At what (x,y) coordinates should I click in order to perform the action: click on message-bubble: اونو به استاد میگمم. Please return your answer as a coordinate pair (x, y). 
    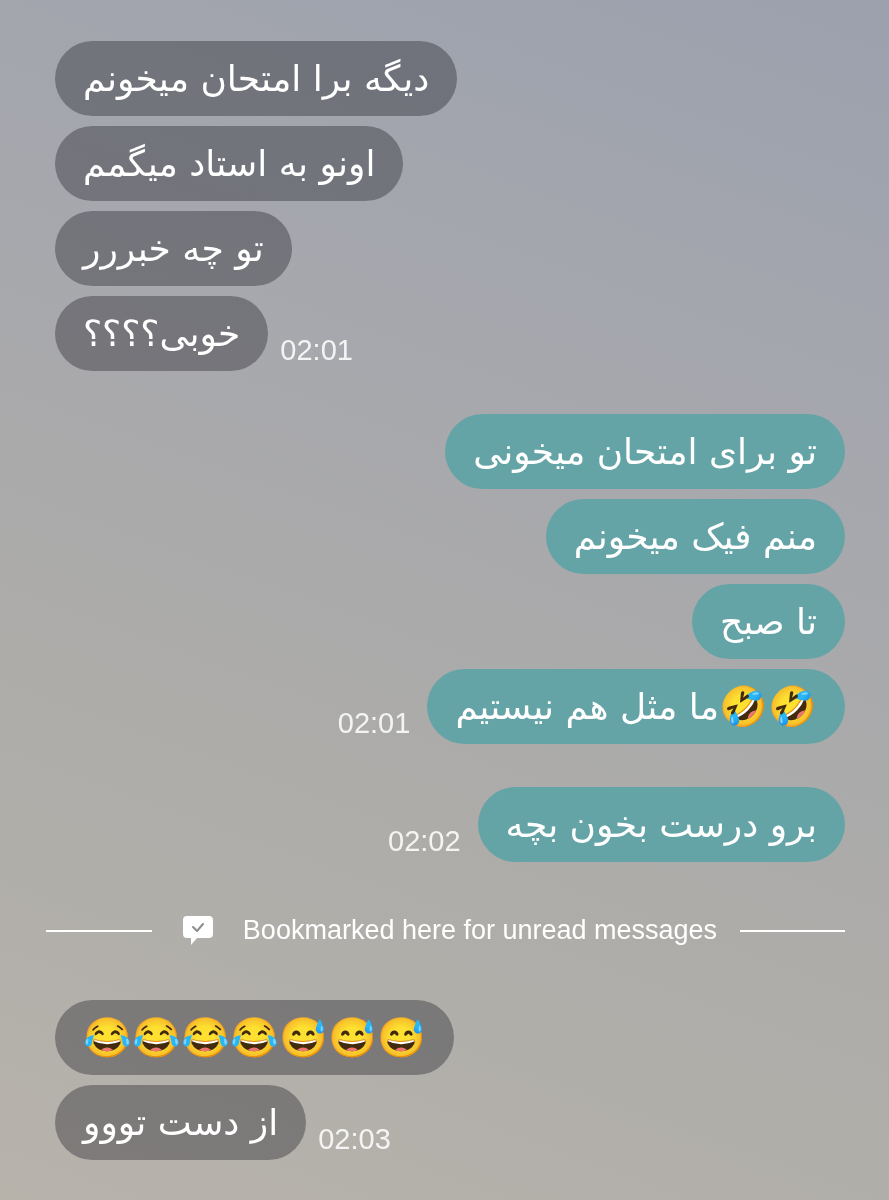
    Looking at the image, I should click on (229, 163).